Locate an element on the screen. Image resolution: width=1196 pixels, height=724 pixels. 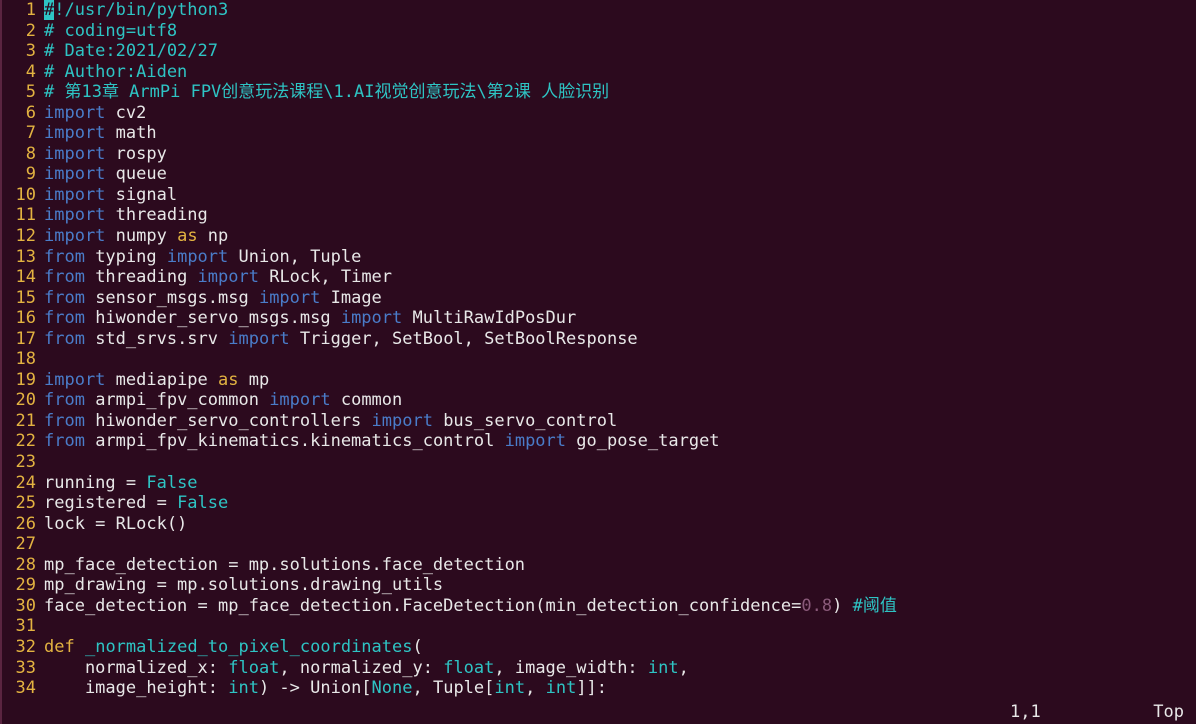
code-token: _normalized_to_pixel_coordinates is located at coordinates (248, 646).